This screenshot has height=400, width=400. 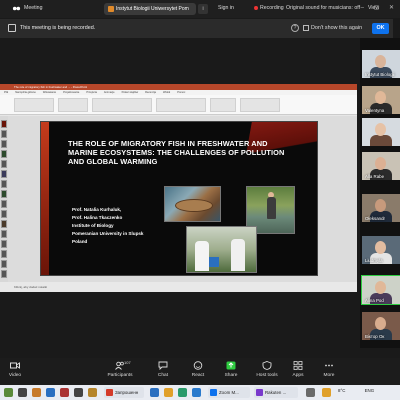 I want to click on participant-name: Alina Pod, so click(x=374, y=300).